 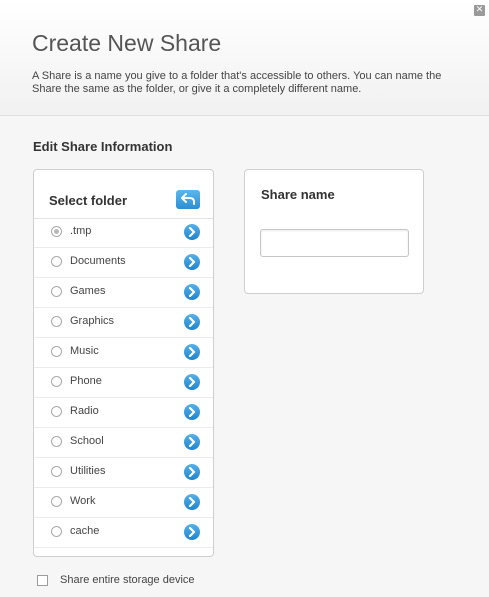 I want to click on folder-item: Radio, so click(x=123, y=413).